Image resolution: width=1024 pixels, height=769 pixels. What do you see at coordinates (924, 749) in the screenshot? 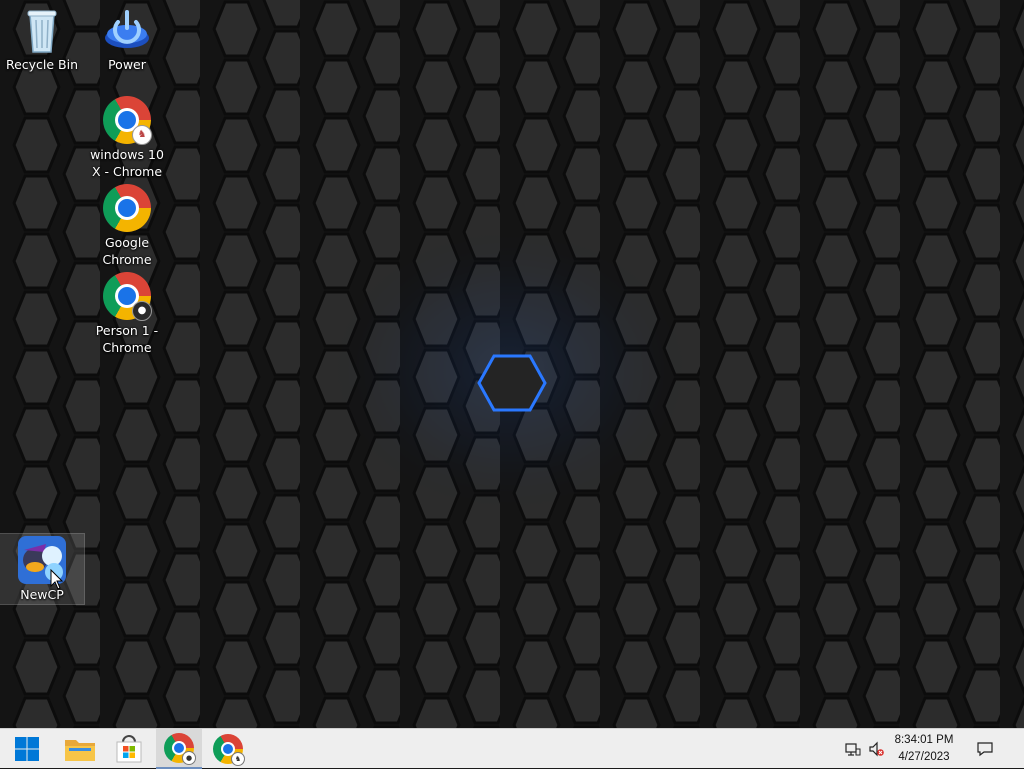
I see `taskbar-clock: 8:34:01 PM 4/27/2023` at bounding box center [924, 749].